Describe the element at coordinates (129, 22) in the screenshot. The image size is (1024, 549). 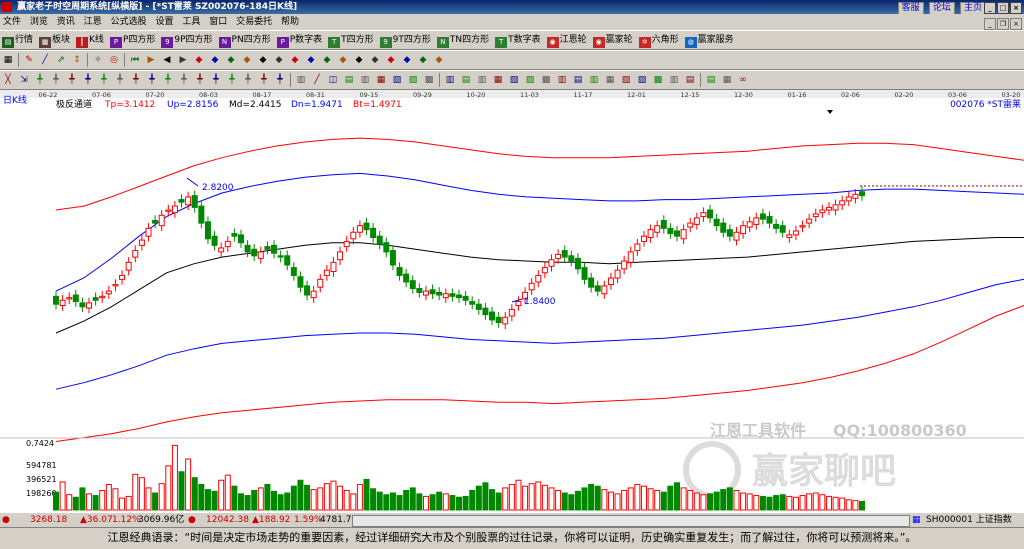
I see `menu-formula: 公式选股` at that location.